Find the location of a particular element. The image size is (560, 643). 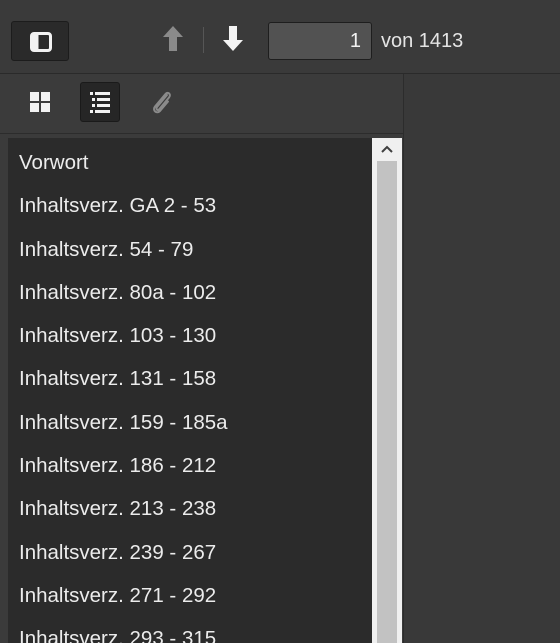

sidebar-toggle-button is located at coordinates (40, 41).